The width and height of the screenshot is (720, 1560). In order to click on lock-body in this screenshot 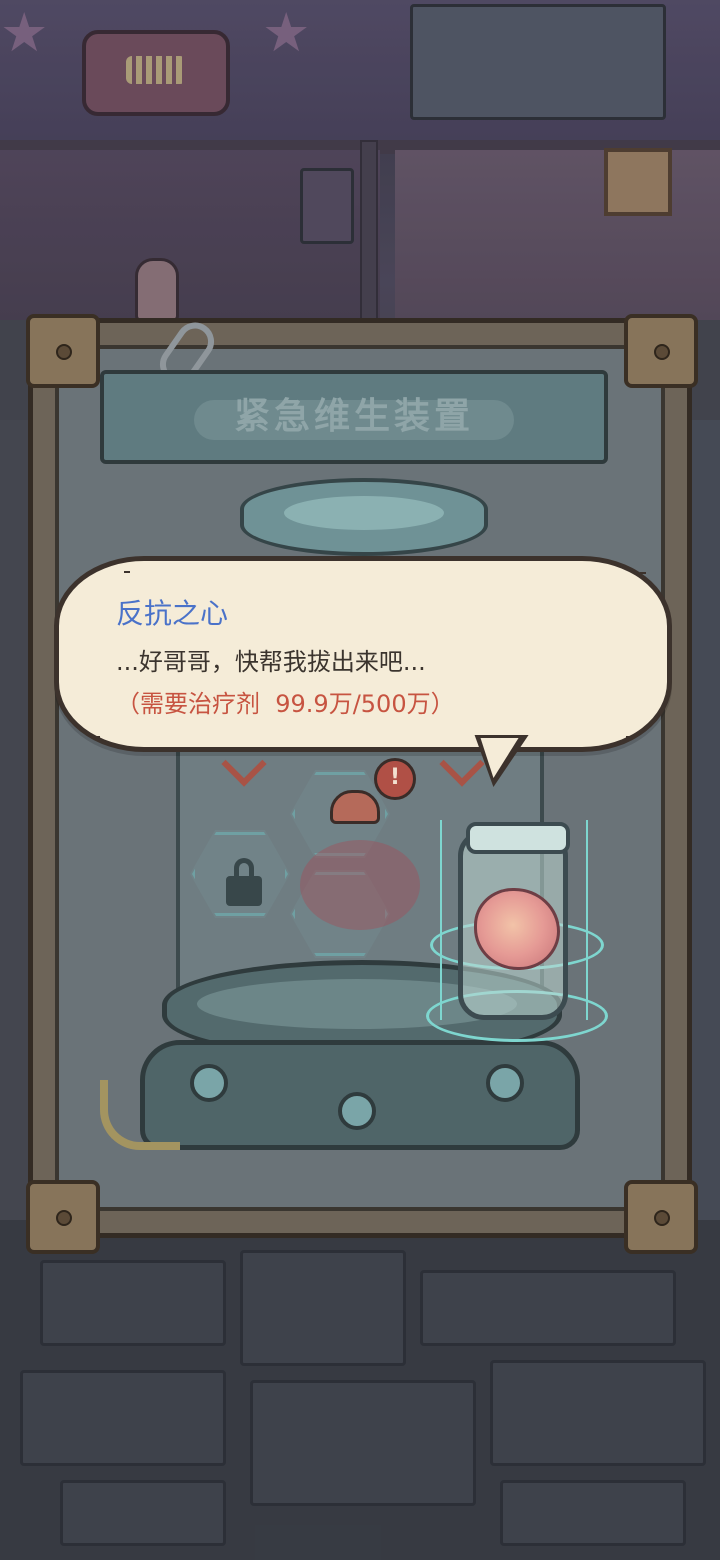, I will do `click(244, 891)`.